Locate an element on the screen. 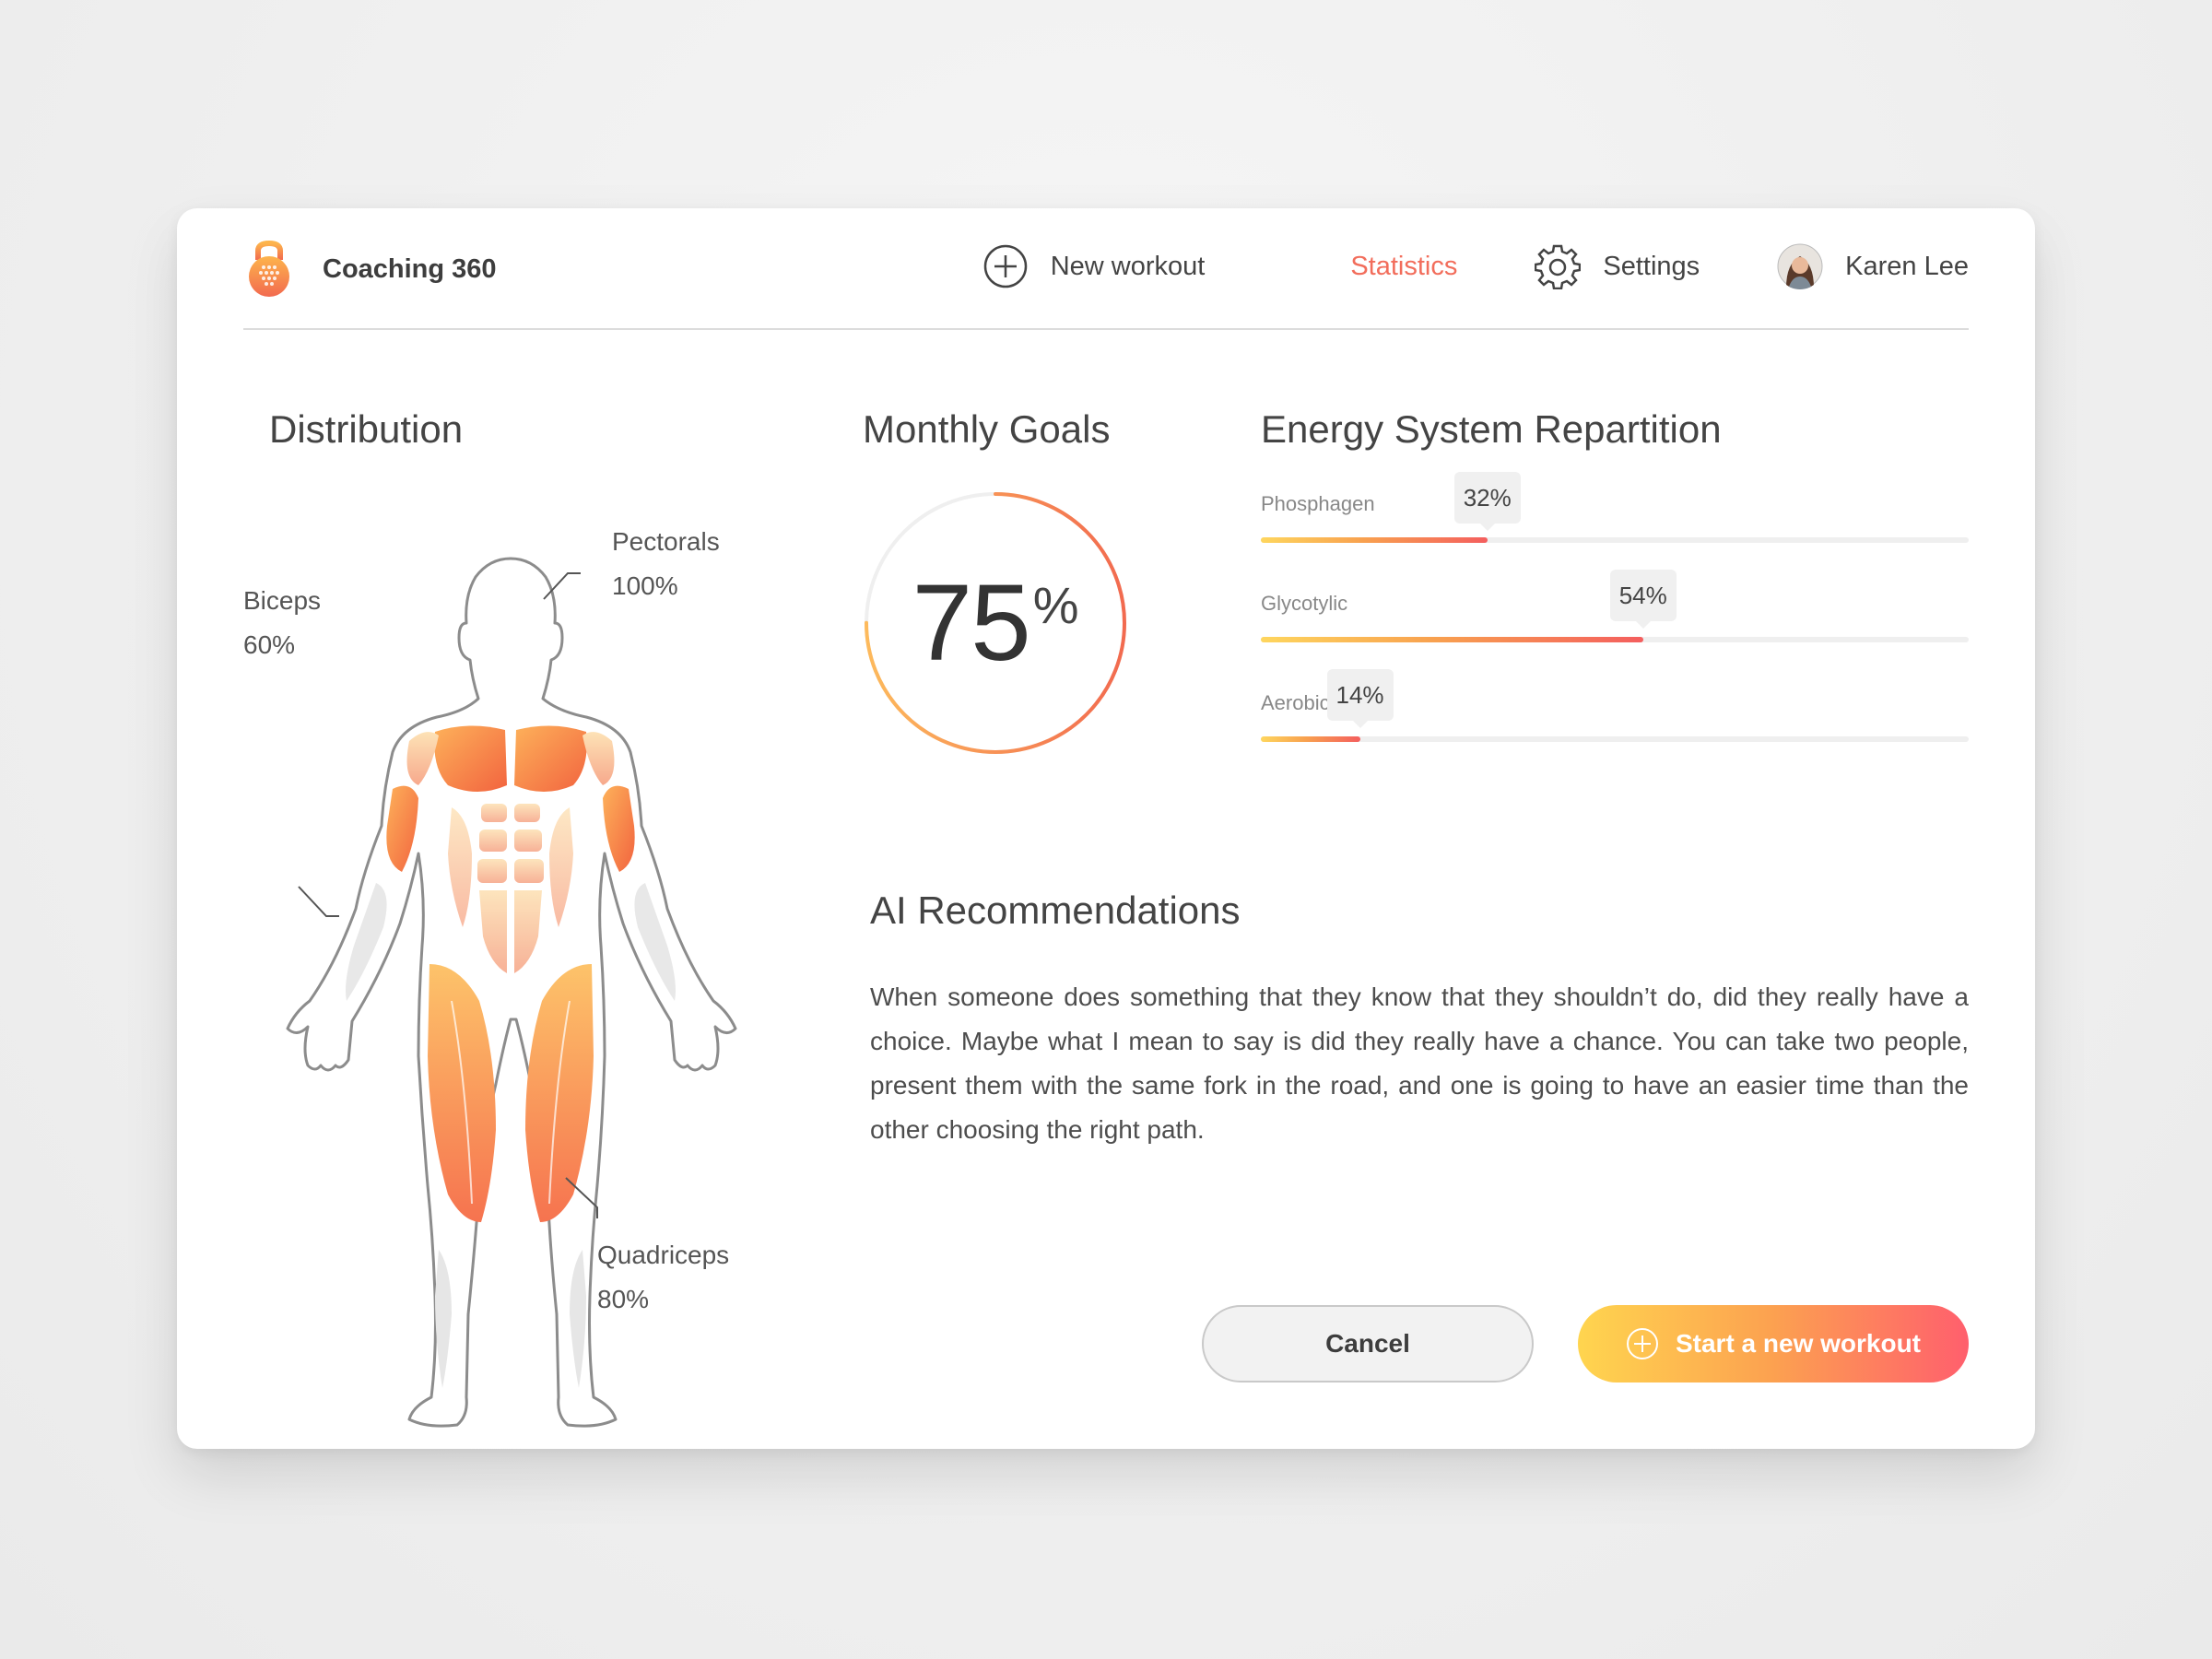 The width and height of the screenshot is (2212, 1659). muscle-label-pectorals: Pectorals 100% is located at coordinates (666, 564).